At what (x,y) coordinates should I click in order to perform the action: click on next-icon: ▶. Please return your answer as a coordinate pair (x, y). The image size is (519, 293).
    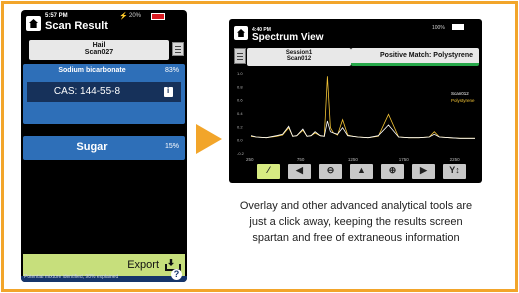
    Looking at the image, I should click on (423, 170).